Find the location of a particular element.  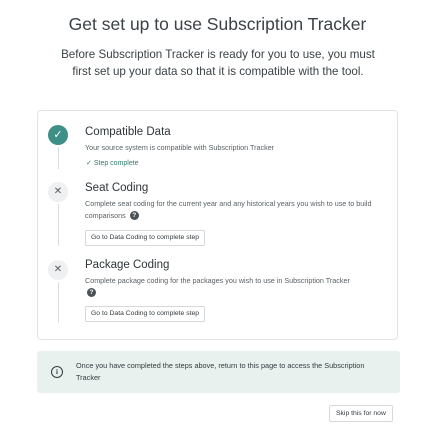

step-complete-status: ✓ Step complete is located at coordinates (112, 163).